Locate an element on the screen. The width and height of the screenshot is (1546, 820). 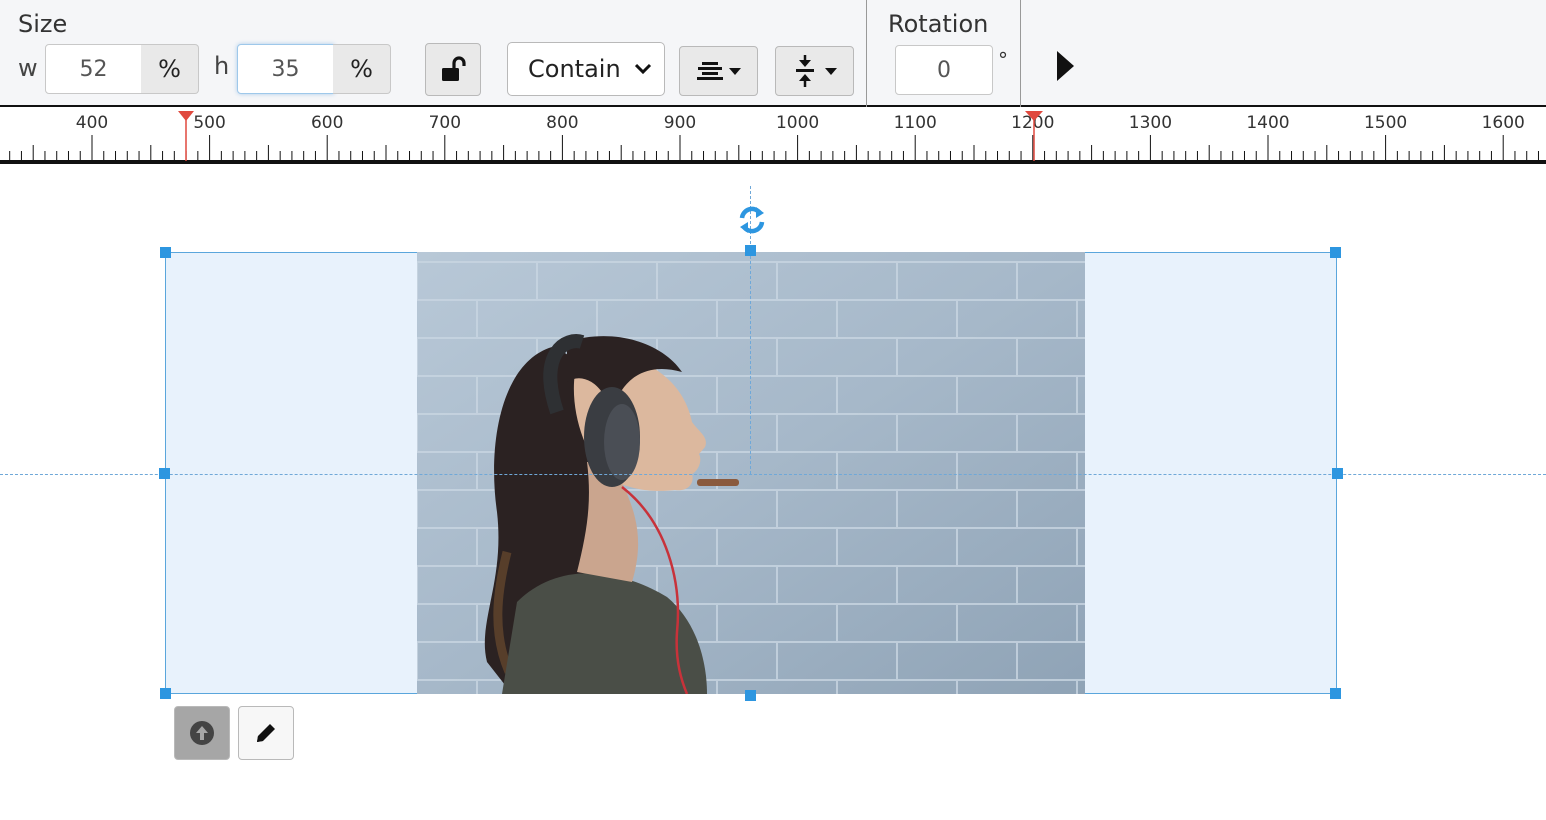
resize-handle-top is located at coordinates (750, 250).